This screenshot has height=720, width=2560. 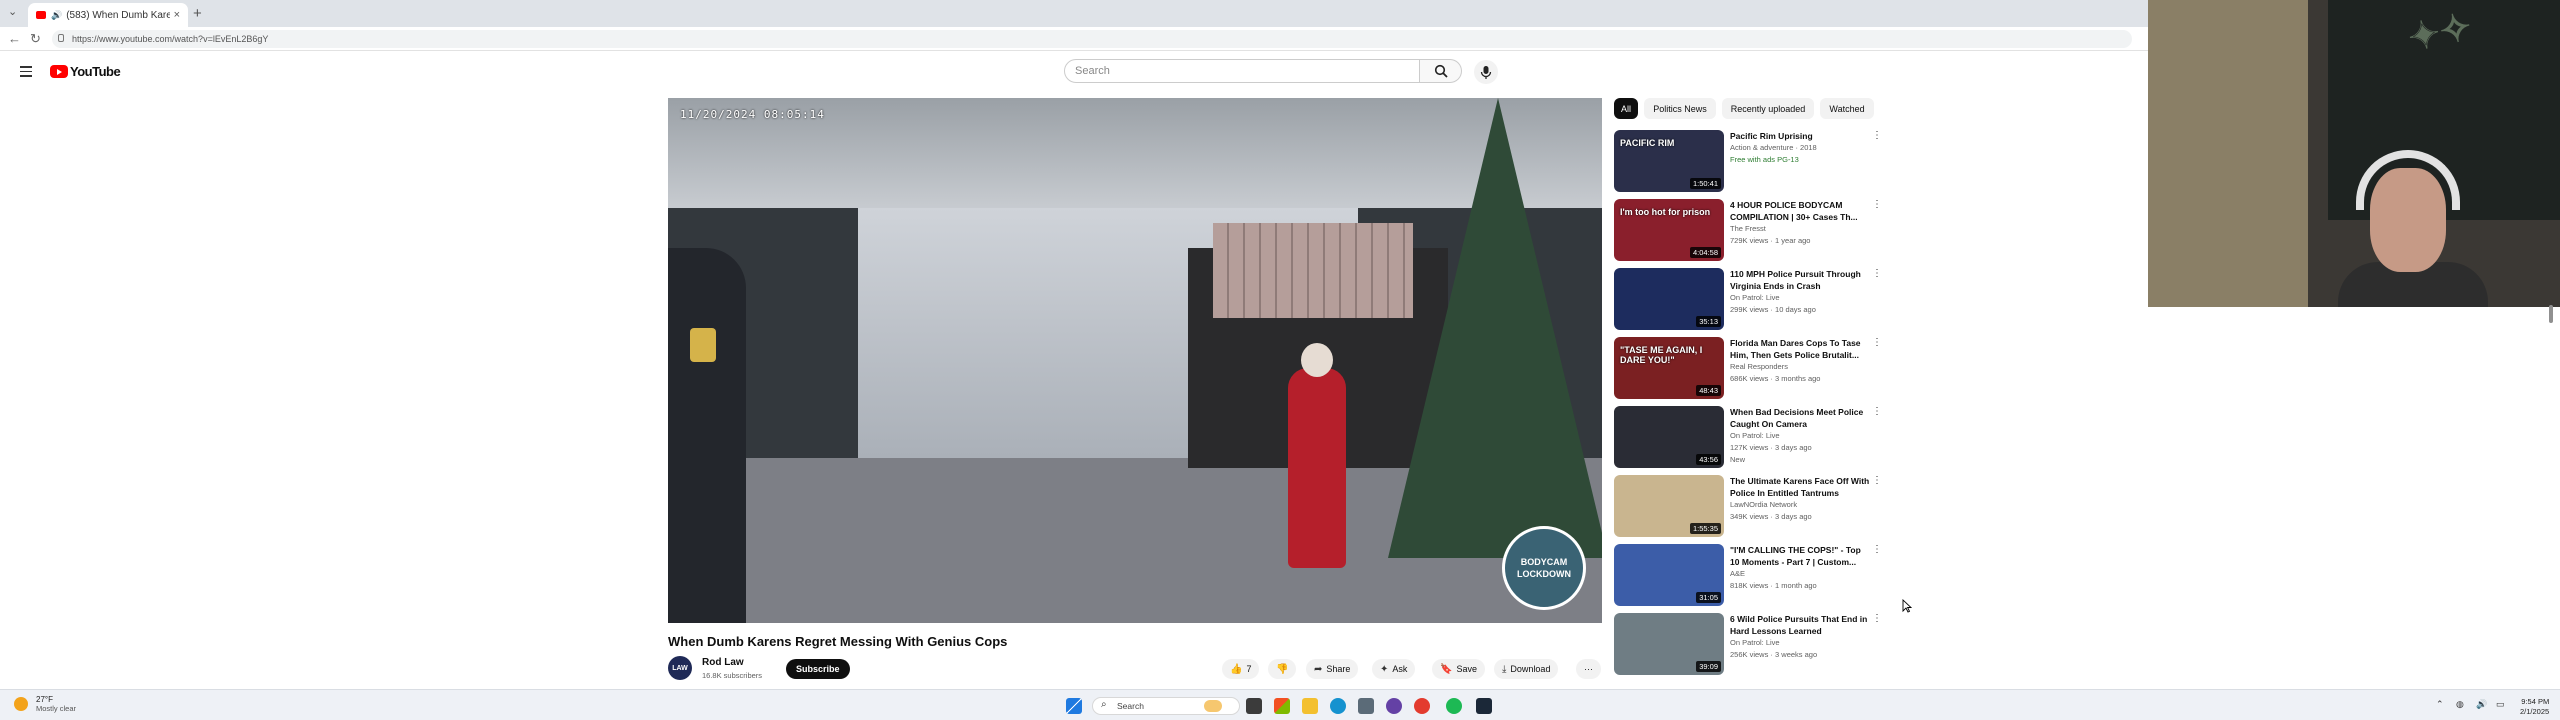 What do you see at coordinates (21, 704) in the screenshot?
I see `weather-icon` at bounding box center [21, 704].